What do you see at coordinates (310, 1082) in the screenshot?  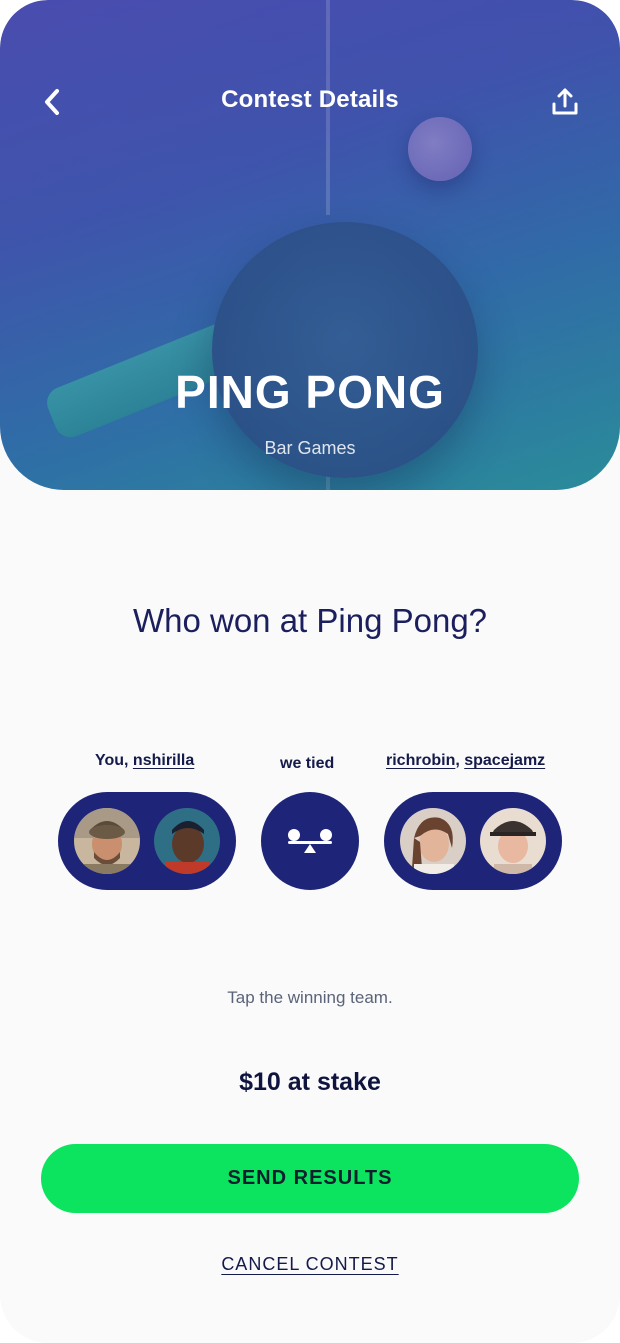 I see `stake-amount: $10 at stake` at bounding box center [310, 1082].